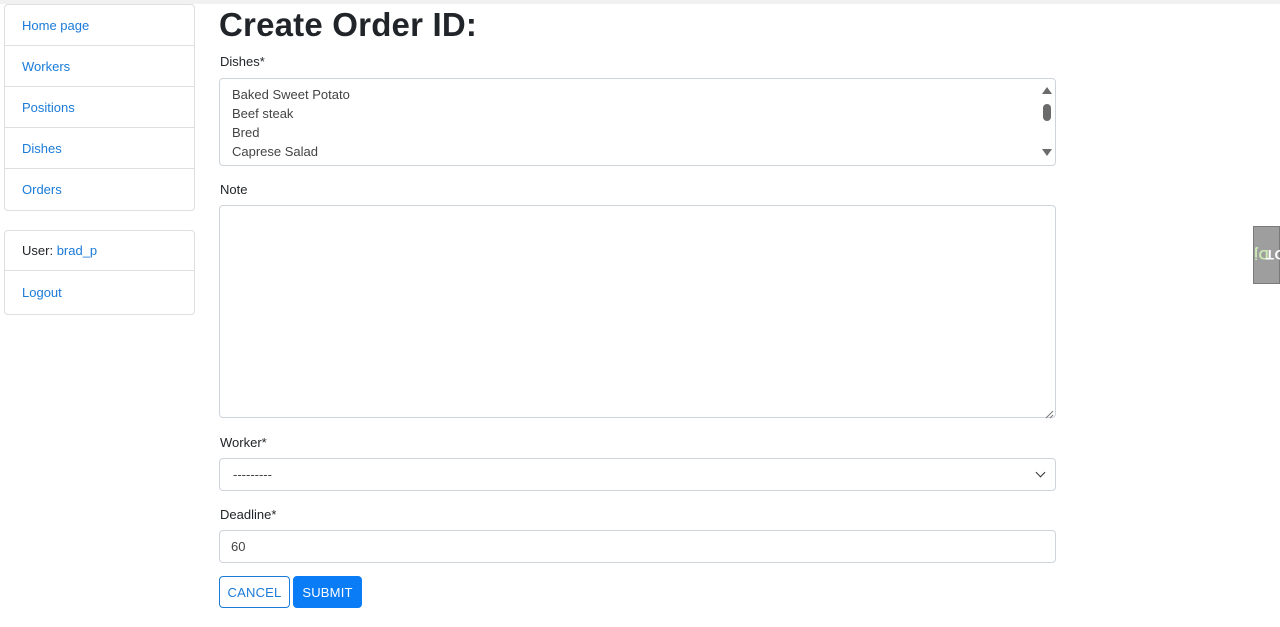  Describe the element at coordinates (77, 250) in the screenshot. I see `username-link: brad_p` at that location.